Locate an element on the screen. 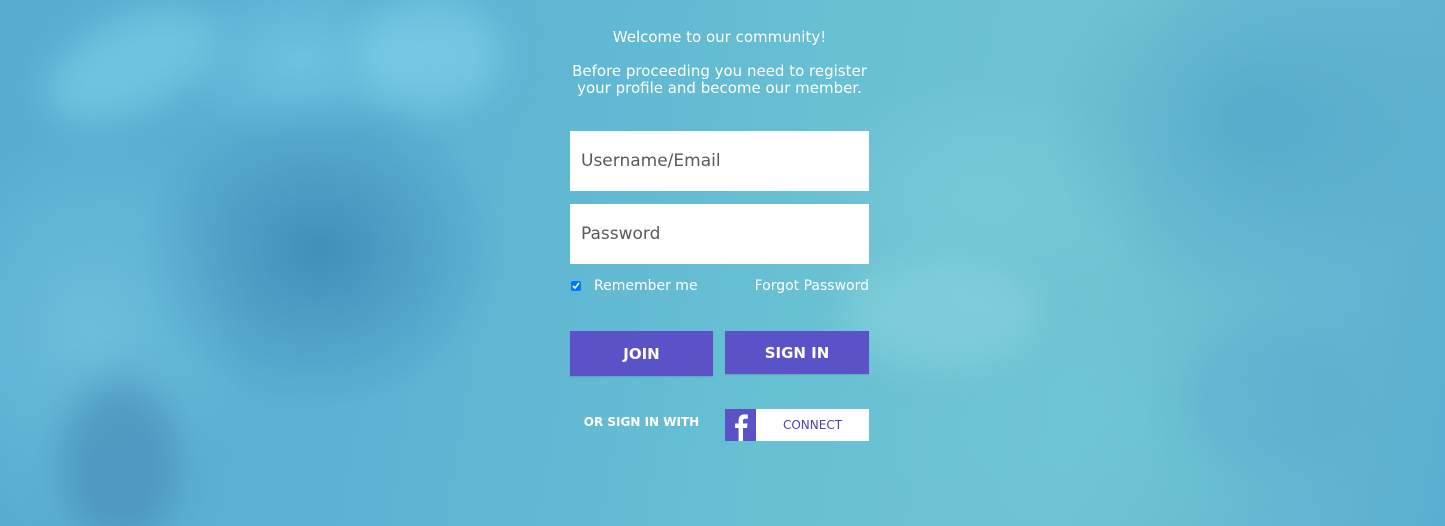 The image size is (1445, 526). or-sign-in-with-text: OR SIGN IN WITH is located at coordinates (641, 422).